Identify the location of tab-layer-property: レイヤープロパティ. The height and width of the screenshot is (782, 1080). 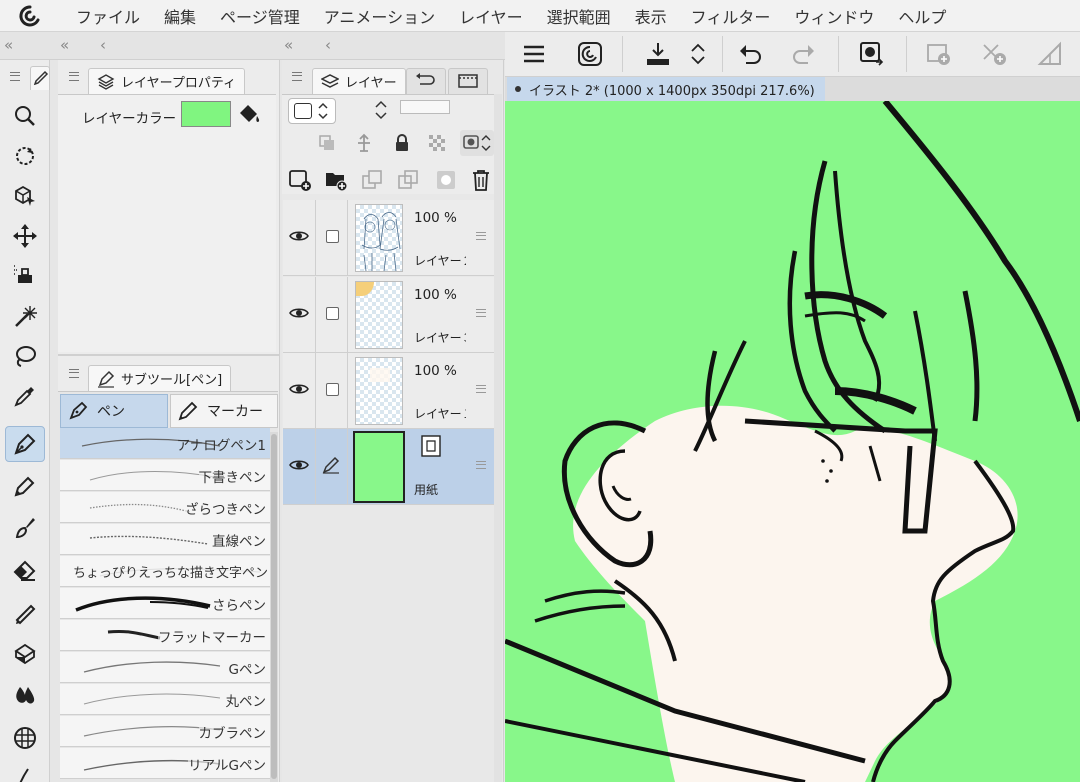
(167, 81).